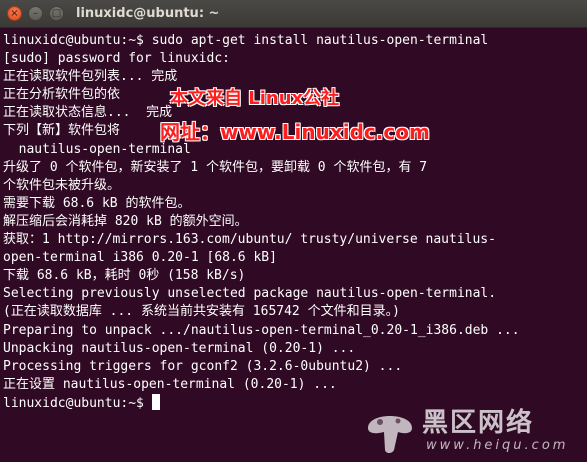  Describe the element at coordinates (97, 203) in the screenshot. I see `terminal-line: 需要下载 68.6 kB 的软件包。` at that location.